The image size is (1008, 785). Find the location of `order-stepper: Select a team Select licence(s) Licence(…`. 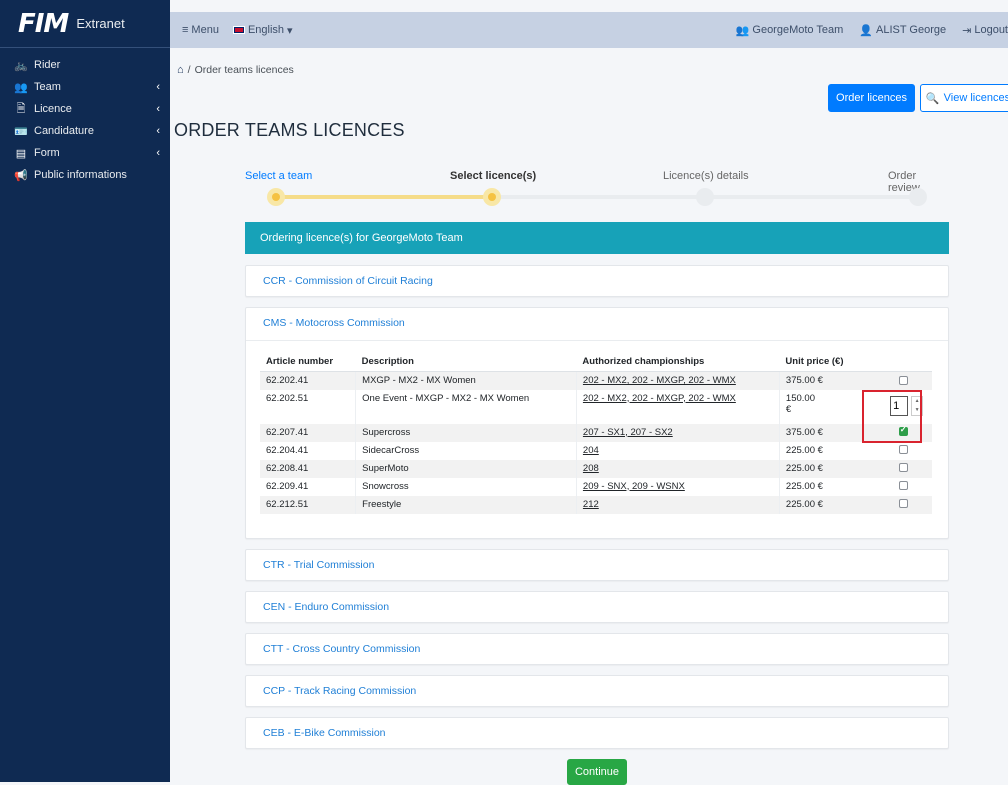

order-stepper: Select a team Select licence(s) Licence(… is located at coordinates (597, 190).